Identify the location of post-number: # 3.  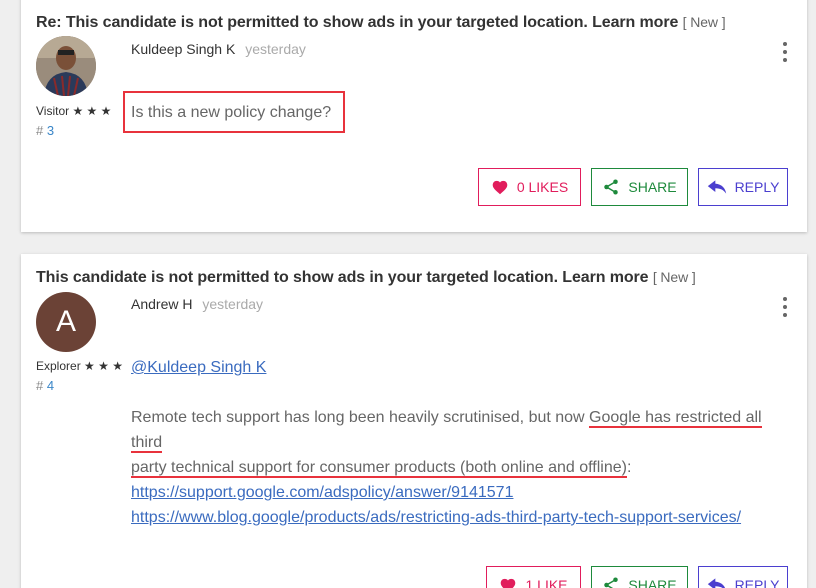
(45, 130).